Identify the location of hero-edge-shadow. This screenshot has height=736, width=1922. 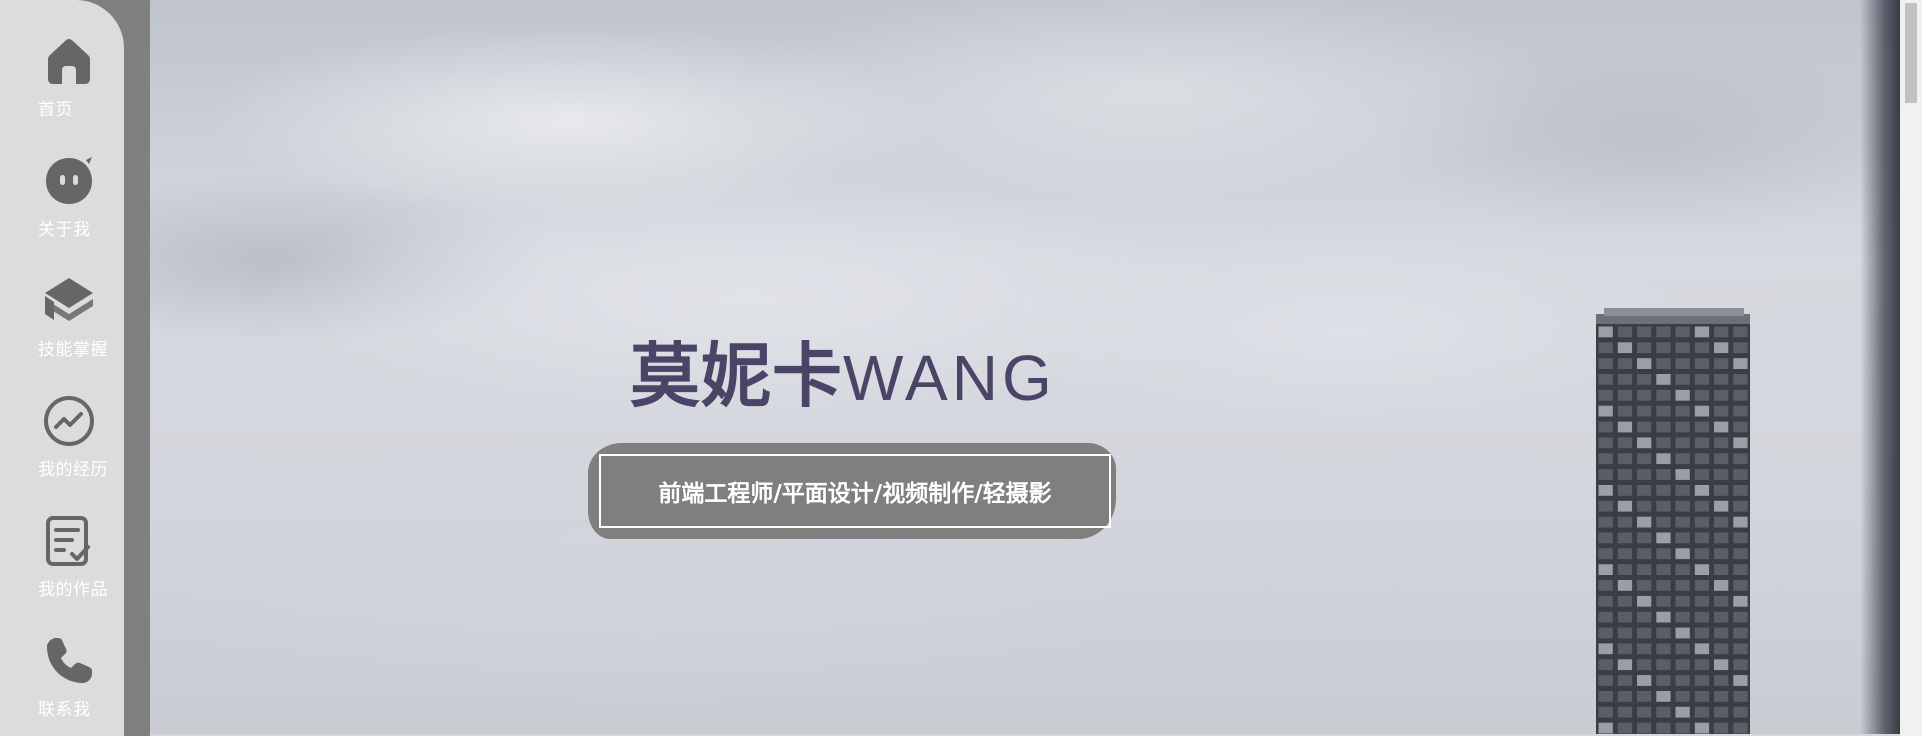
(1880, 368).